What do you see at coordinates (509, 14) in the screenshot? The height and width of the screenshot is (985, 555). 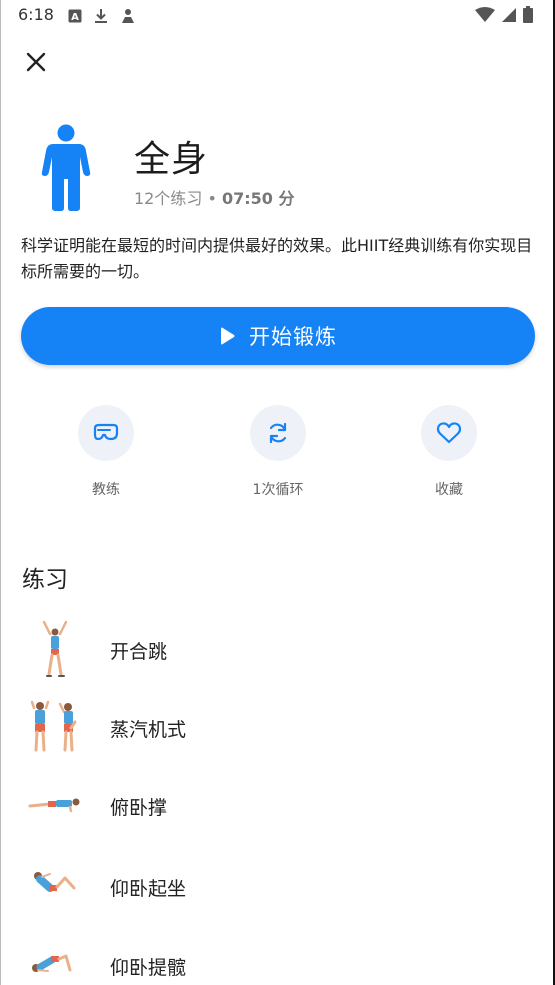 I see `signal-icon` at bounding box center [509, 14].